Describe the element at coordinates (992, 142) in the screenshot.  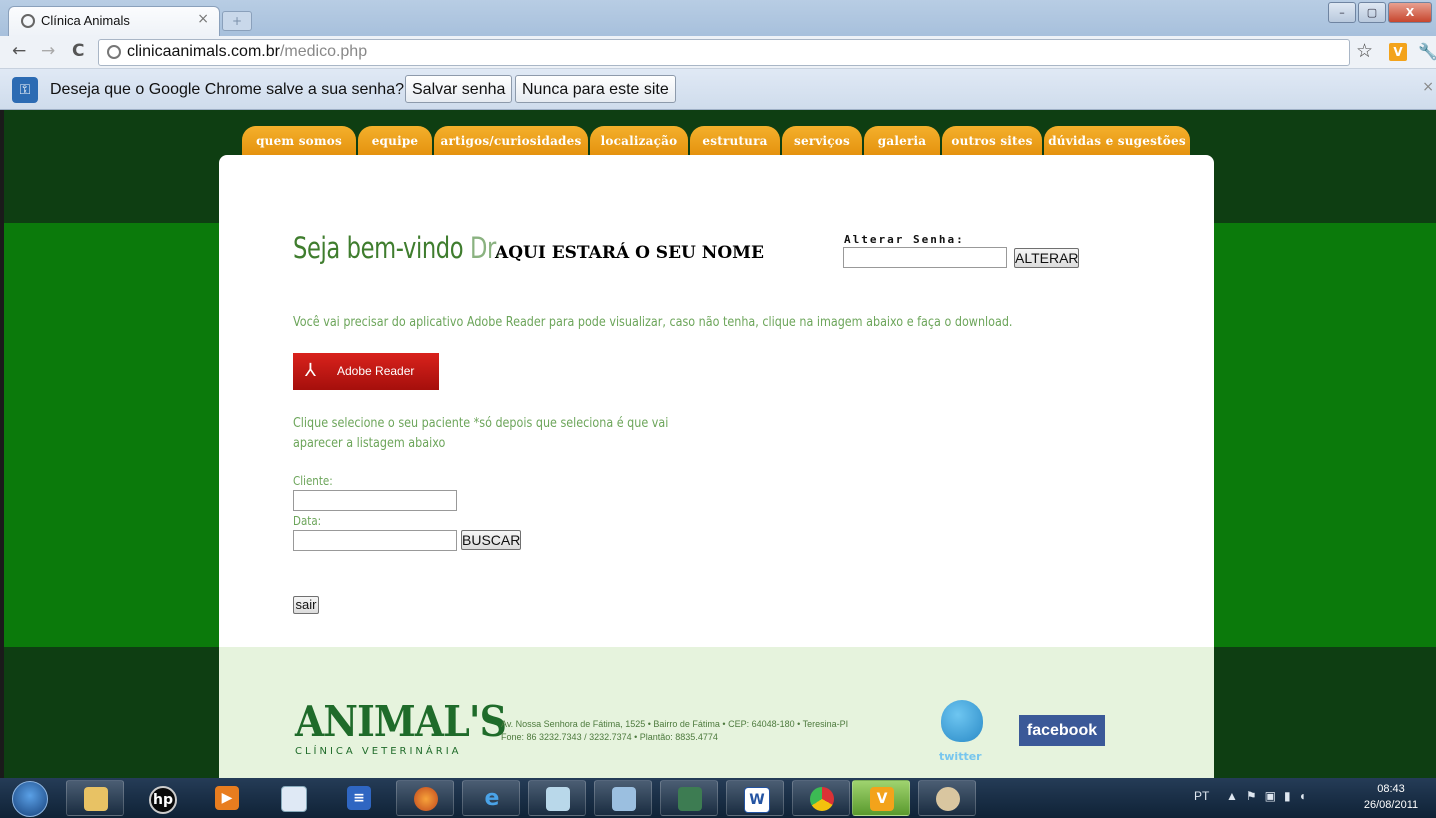
I see `menu-item-outros-sites: outros sites` at that location.